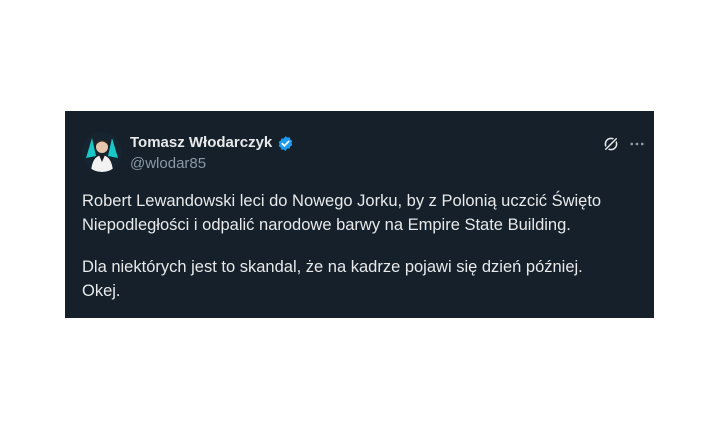 Image resolution: width=718 pixels, height=429 pixels. I want to click on verified-badge-icon, so click(285, 143).